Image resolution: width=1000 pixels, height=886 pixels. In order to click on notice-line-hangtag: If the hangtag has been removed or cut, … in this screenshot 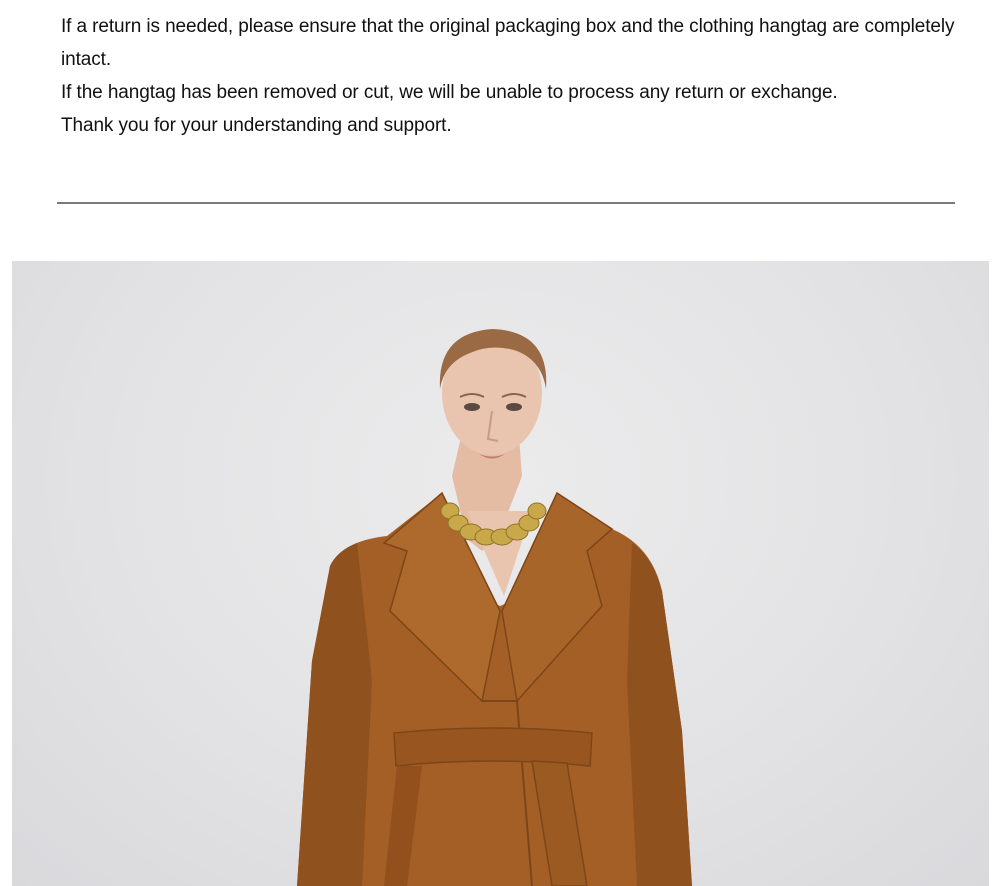, I will do `click(449, 92)`.